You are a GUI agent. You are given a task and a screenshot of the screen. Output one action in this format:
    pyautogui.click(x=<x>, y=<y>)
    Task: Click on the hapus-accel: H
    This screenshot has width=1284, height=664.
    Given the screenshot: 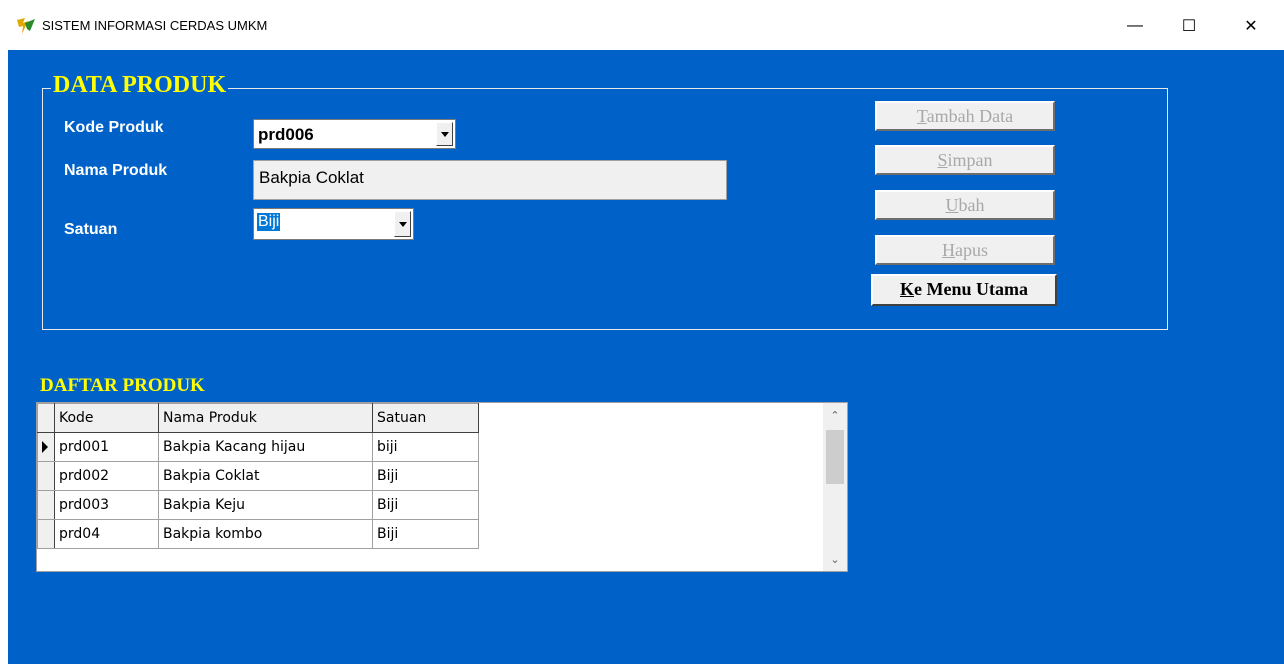 What is the action you would take?
    pyautogui.click(x=948, y=250)
    